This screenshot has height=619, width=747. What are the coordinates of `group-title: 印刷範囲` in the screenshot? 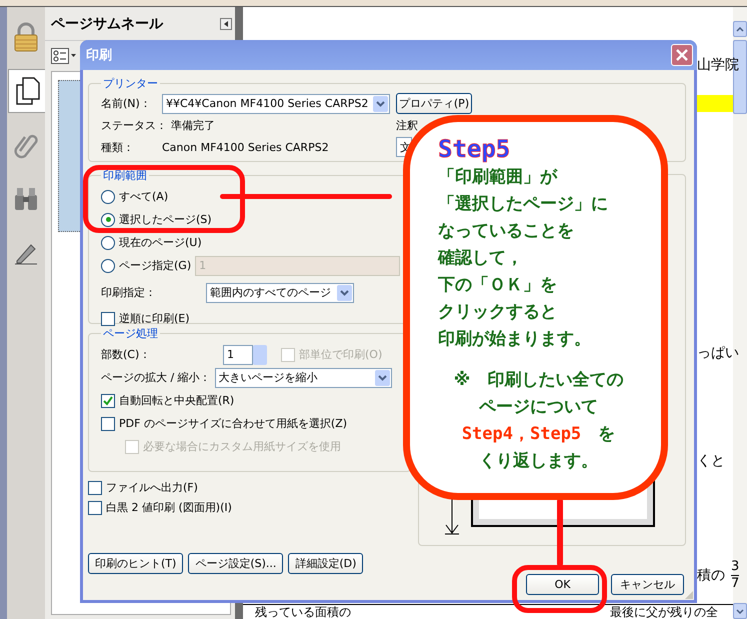 It's located at (125, 175).